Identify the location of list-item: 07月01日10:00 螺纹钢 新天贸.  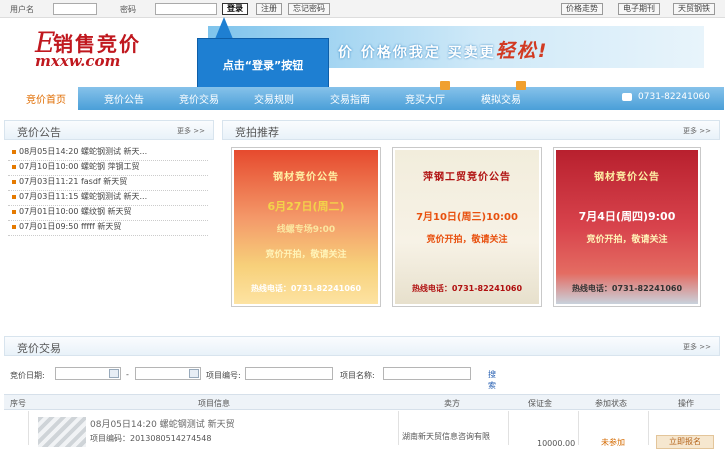
(108, 213).